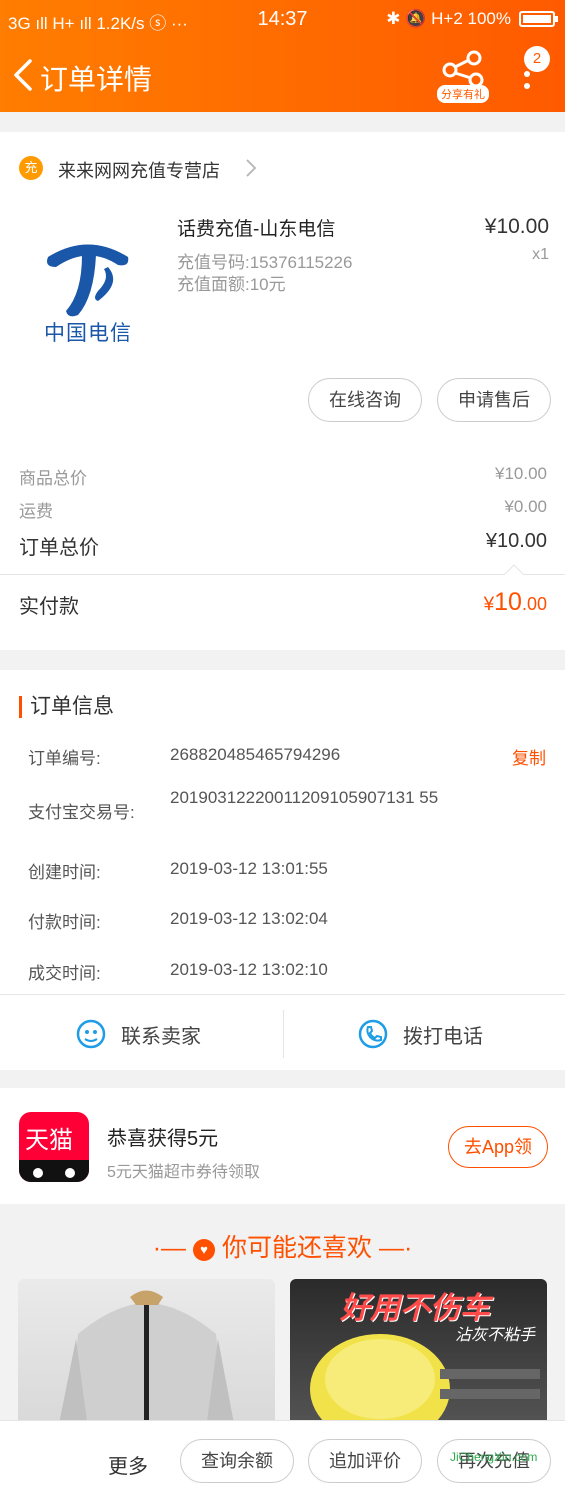 This screenshot has height=1500, width=565. I want to click on heart-icon: ♥, so click(204, 1250).